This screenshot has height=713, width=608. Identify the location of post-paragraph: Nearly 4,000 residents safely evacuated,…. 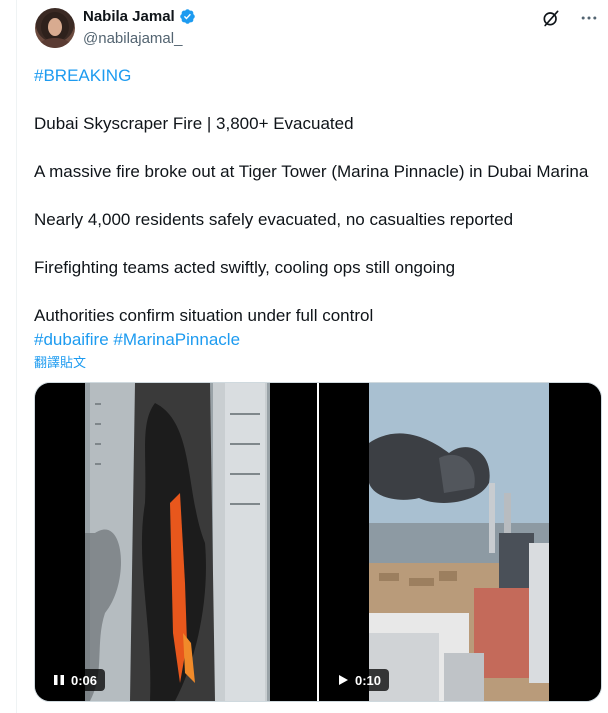
(274, 219).